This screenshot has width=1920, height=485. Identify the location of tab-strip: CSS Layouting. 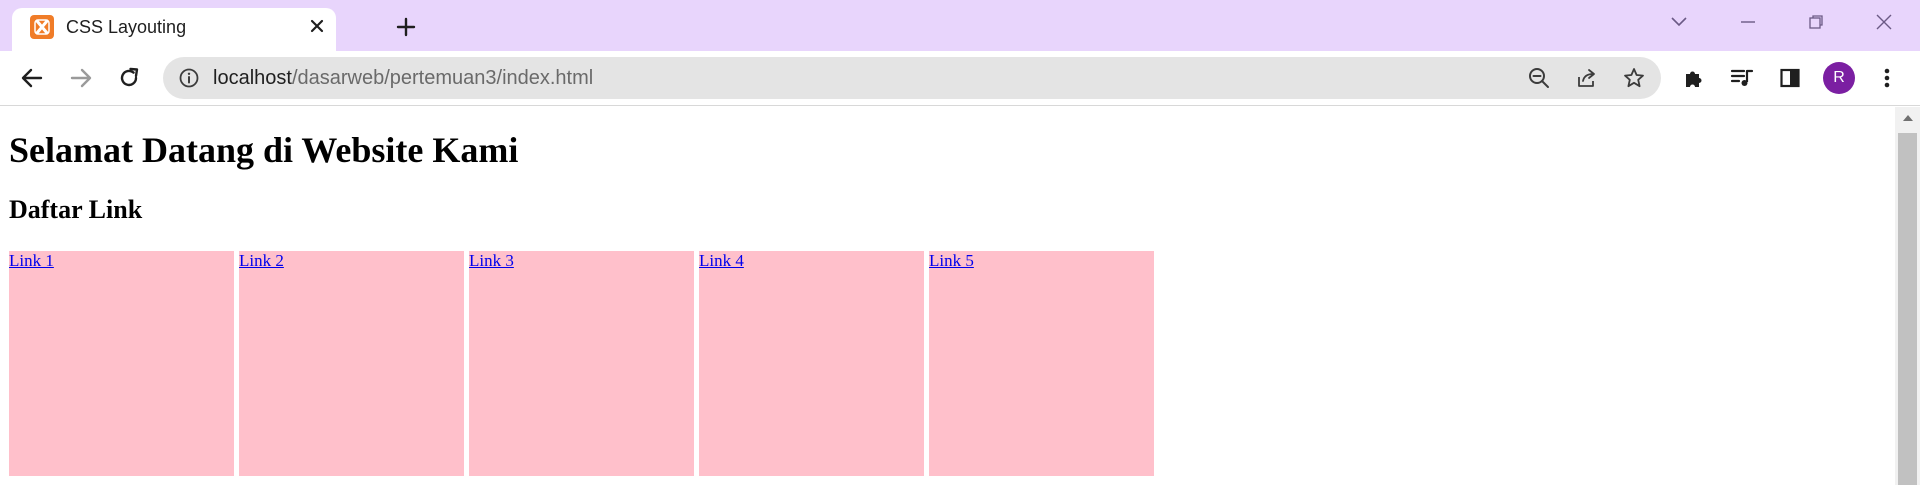
(960, 25).